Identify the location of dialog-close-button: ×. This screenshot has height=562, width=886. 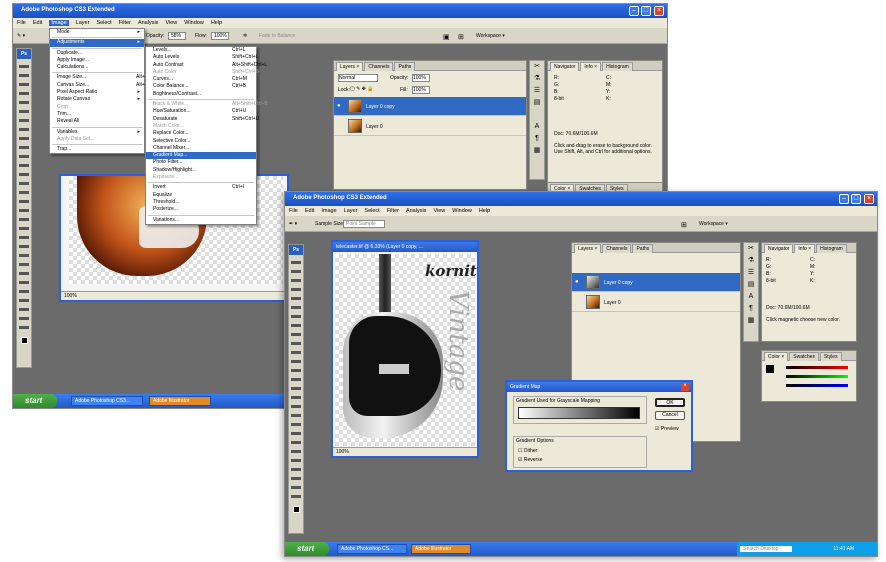
(685, 387).